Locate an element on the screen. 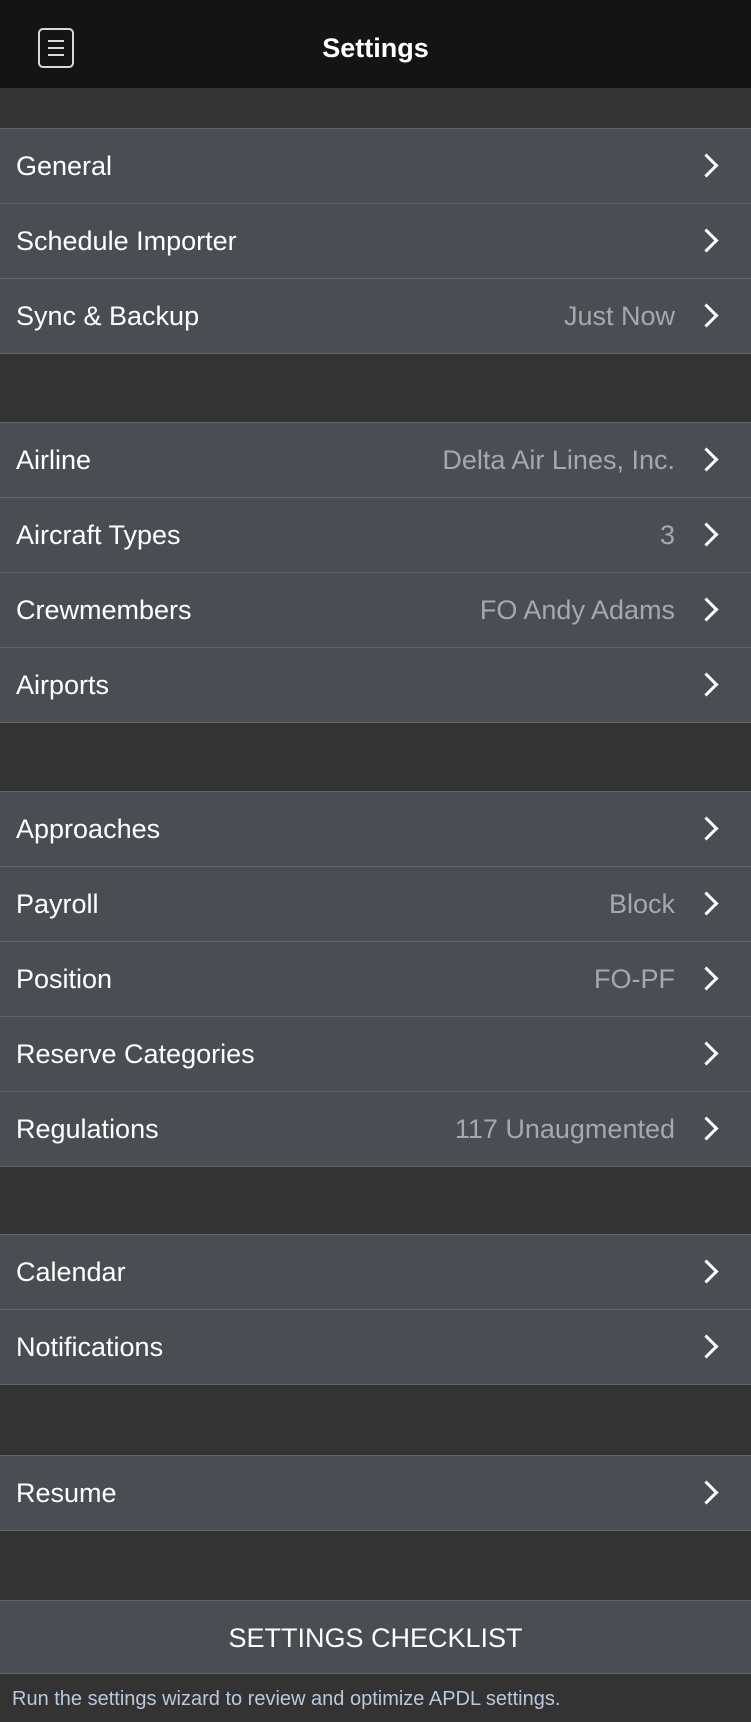 The height and width of the screenshot is (1722, 751). settings-row-position: Position FO-PF is located at coordinates (375, 979).